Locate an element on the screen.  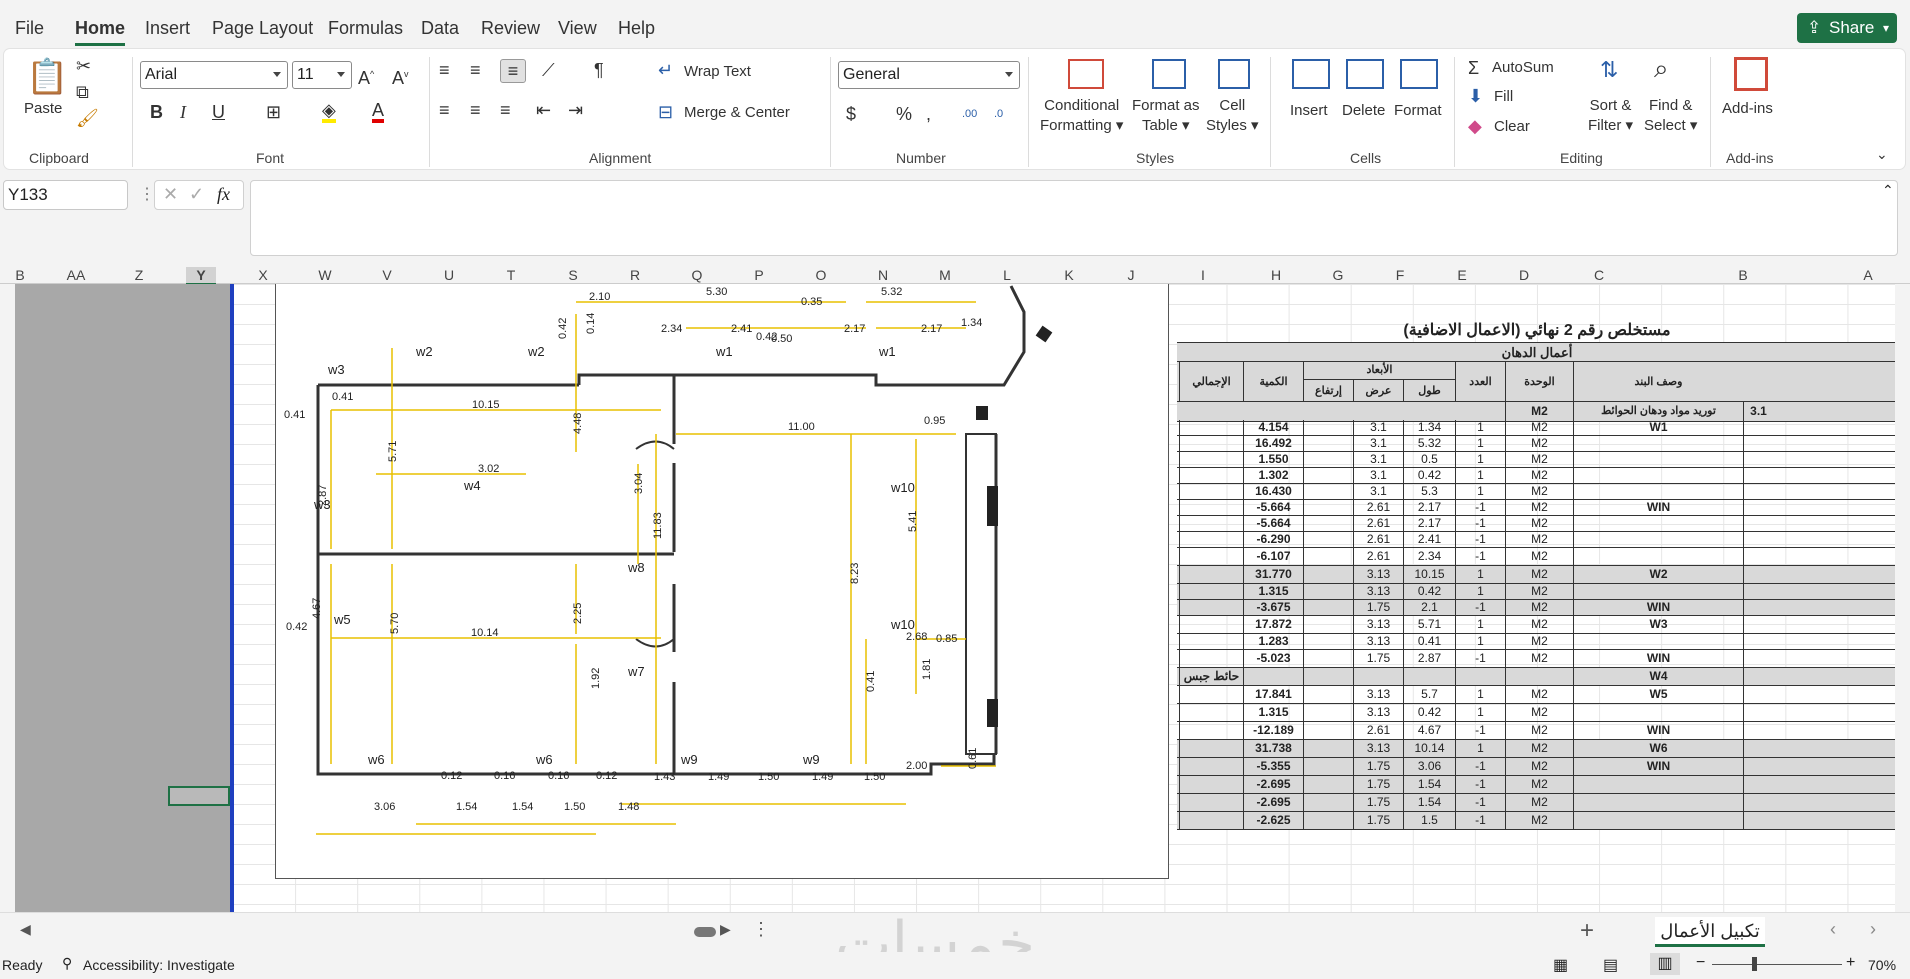
cancel-icon: ✕ is located at coordinates (170, 194).